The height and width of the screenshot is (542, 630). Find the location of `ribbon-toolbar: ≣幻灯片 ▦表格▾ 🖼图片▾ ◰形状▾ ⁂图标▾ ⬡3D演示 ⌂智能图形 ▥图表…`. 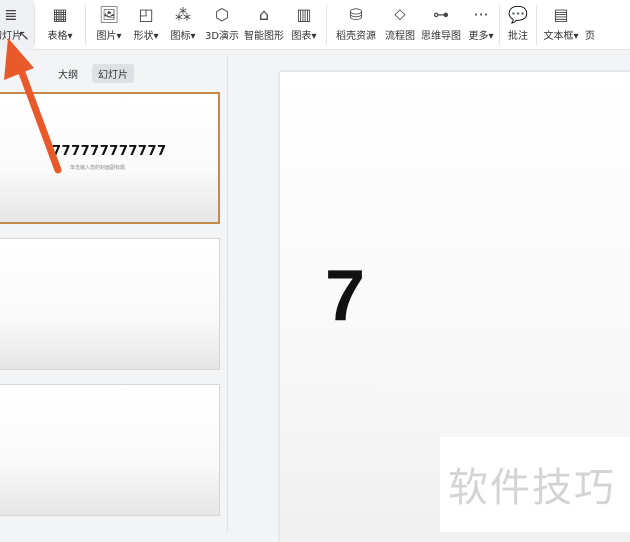

ribbon-toolbar: ≣幻灯片 ▦表格▾ 🖼图片▾ ◰形状▾ ⁂图标▾ ⬡3D演示 ⌂智能图形 ▥图表… is located at coordinates (315, 25).